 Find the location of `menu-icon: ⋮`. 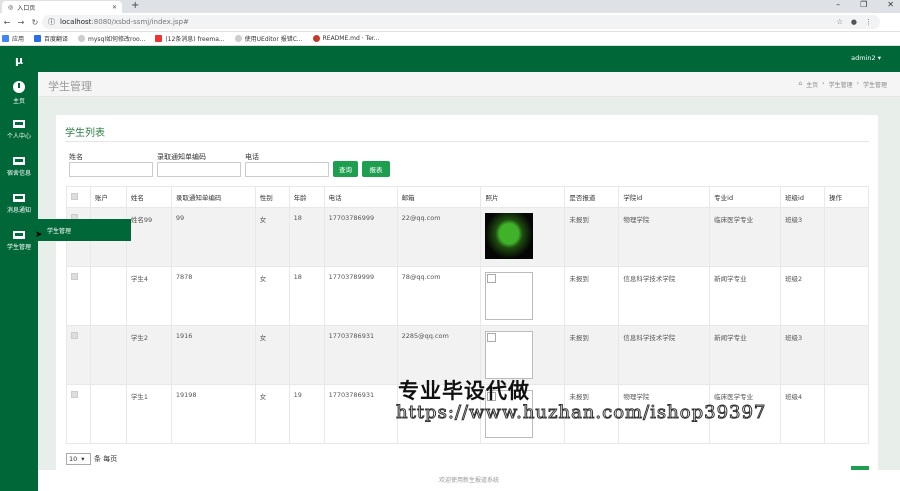

menu-icon: ⋮ is located at coordinates (868, 22).